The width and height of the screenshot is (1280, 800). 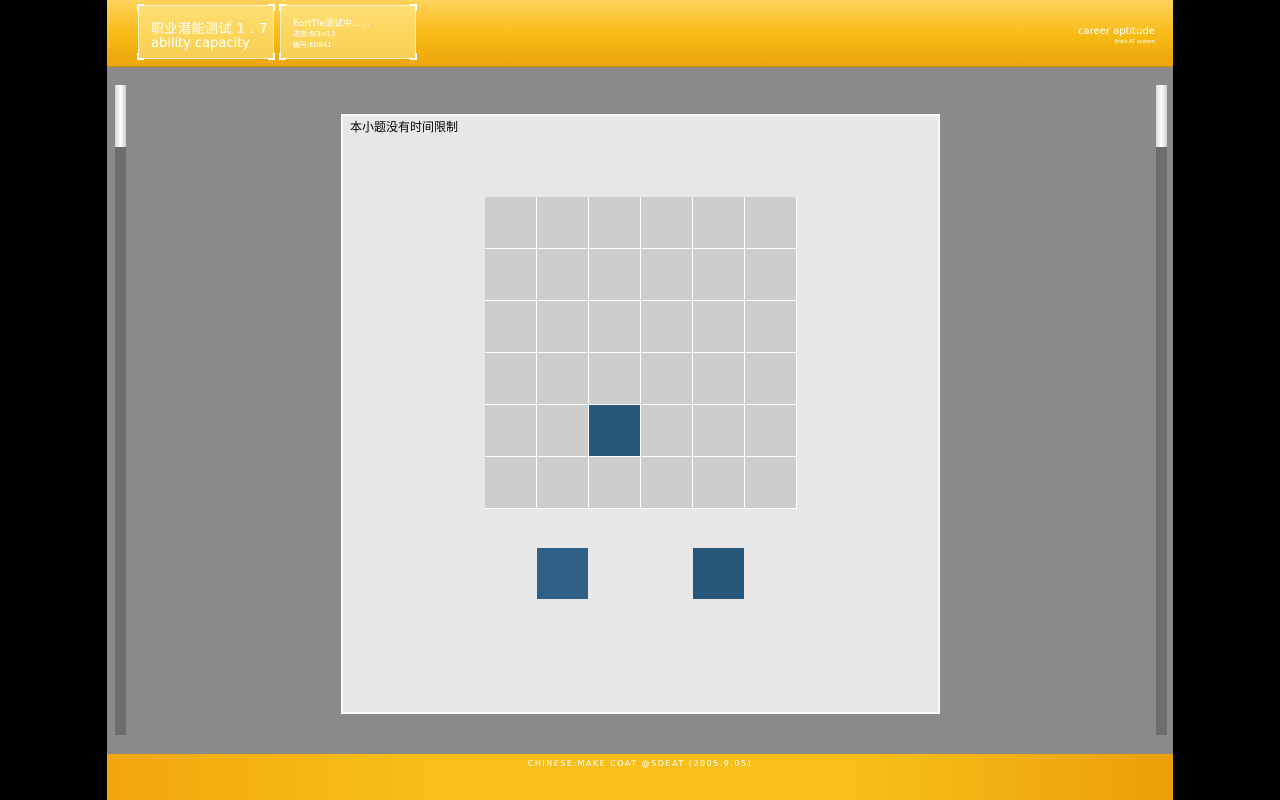 I want to click on app-title-en: ability capacity, so click(x=200, y=43).